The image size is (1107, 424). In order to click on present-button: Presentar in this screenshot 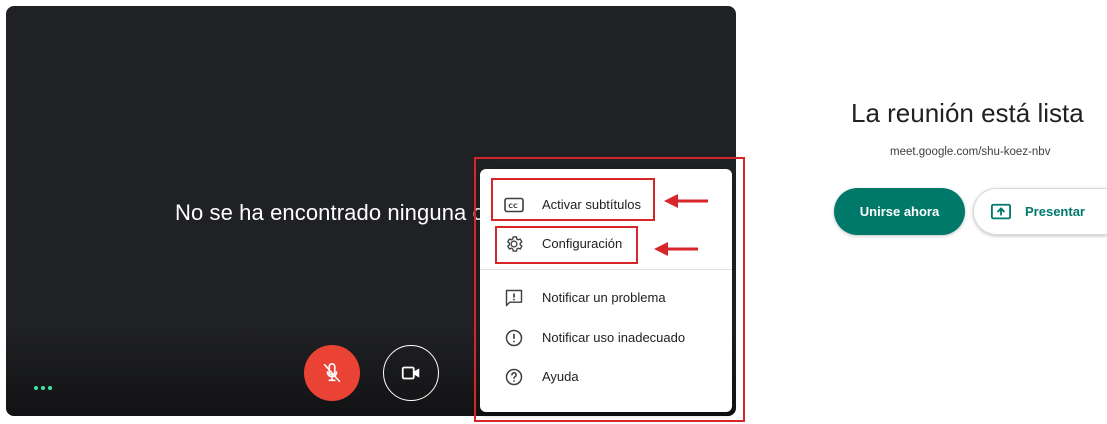, I will do `click(1040, 211)`.